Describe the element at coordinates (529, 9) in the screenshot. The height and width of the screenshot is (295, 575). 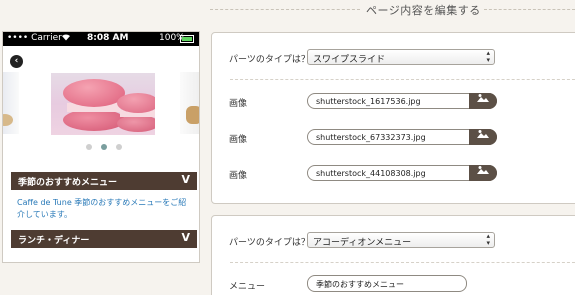
I see `header-divider-right` at that location.